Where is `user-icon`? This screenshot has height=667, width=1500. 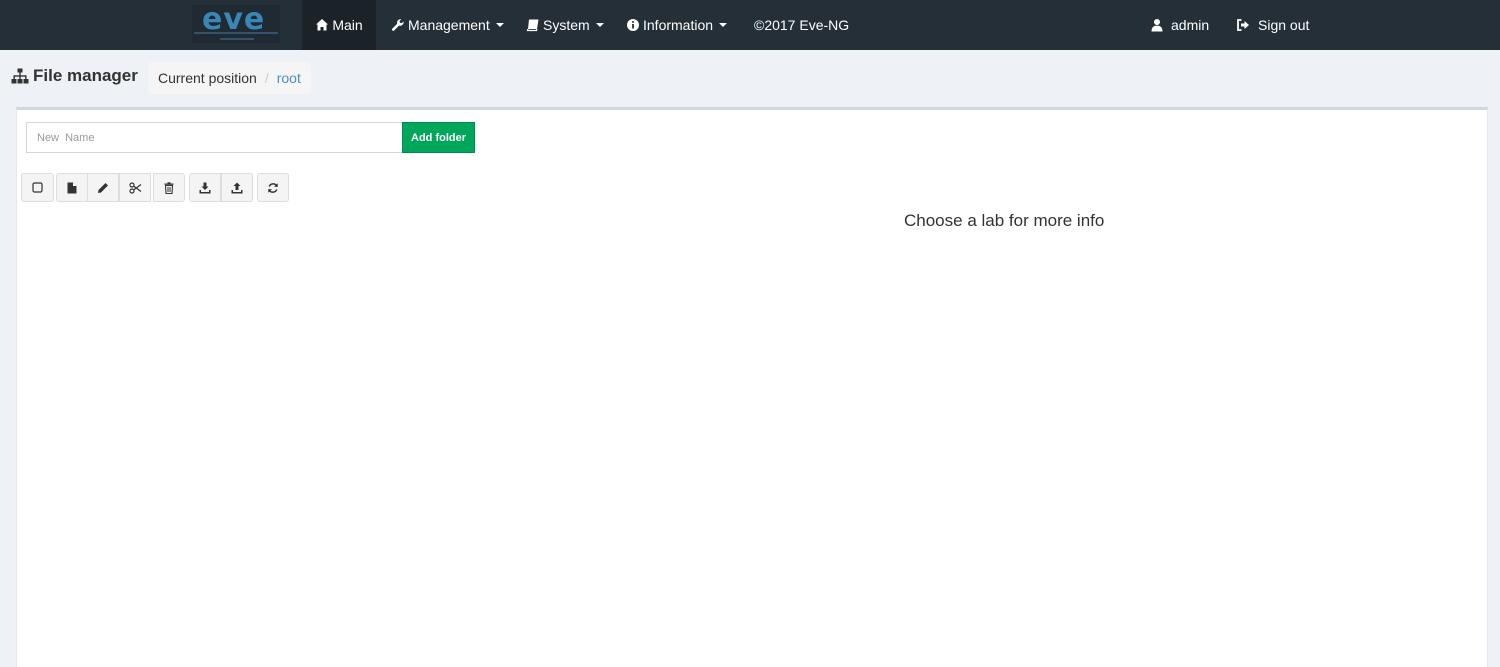
user-icon is located at coordinates (1157, 25).